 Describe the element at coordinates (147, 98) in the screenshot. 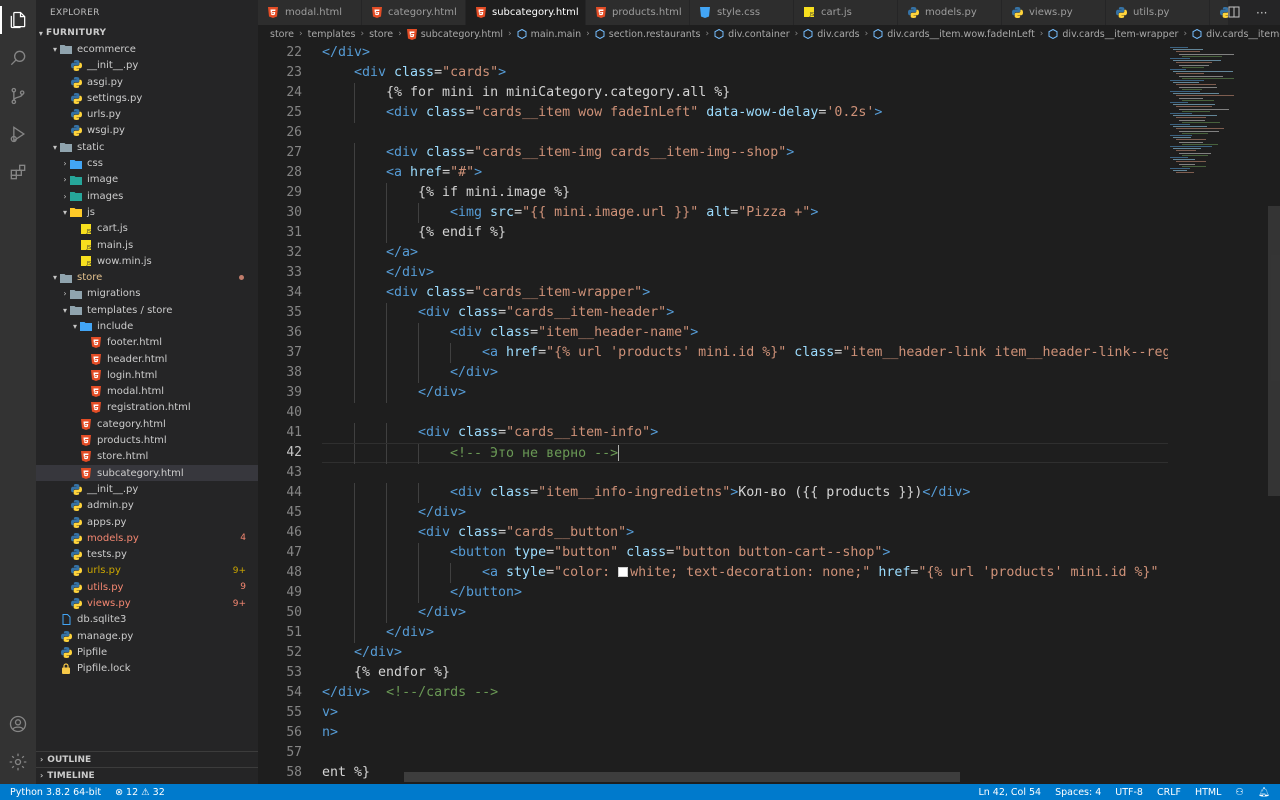

I see `tree-file: settings.py` at that location.